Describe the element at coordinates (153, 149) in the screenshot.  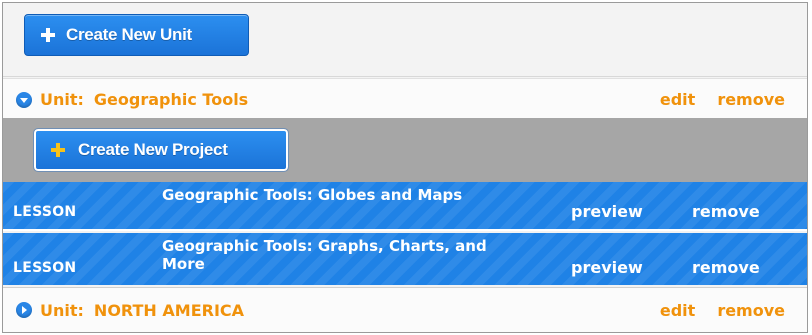
I see `create-new-project-label: Create New Project` at that location.